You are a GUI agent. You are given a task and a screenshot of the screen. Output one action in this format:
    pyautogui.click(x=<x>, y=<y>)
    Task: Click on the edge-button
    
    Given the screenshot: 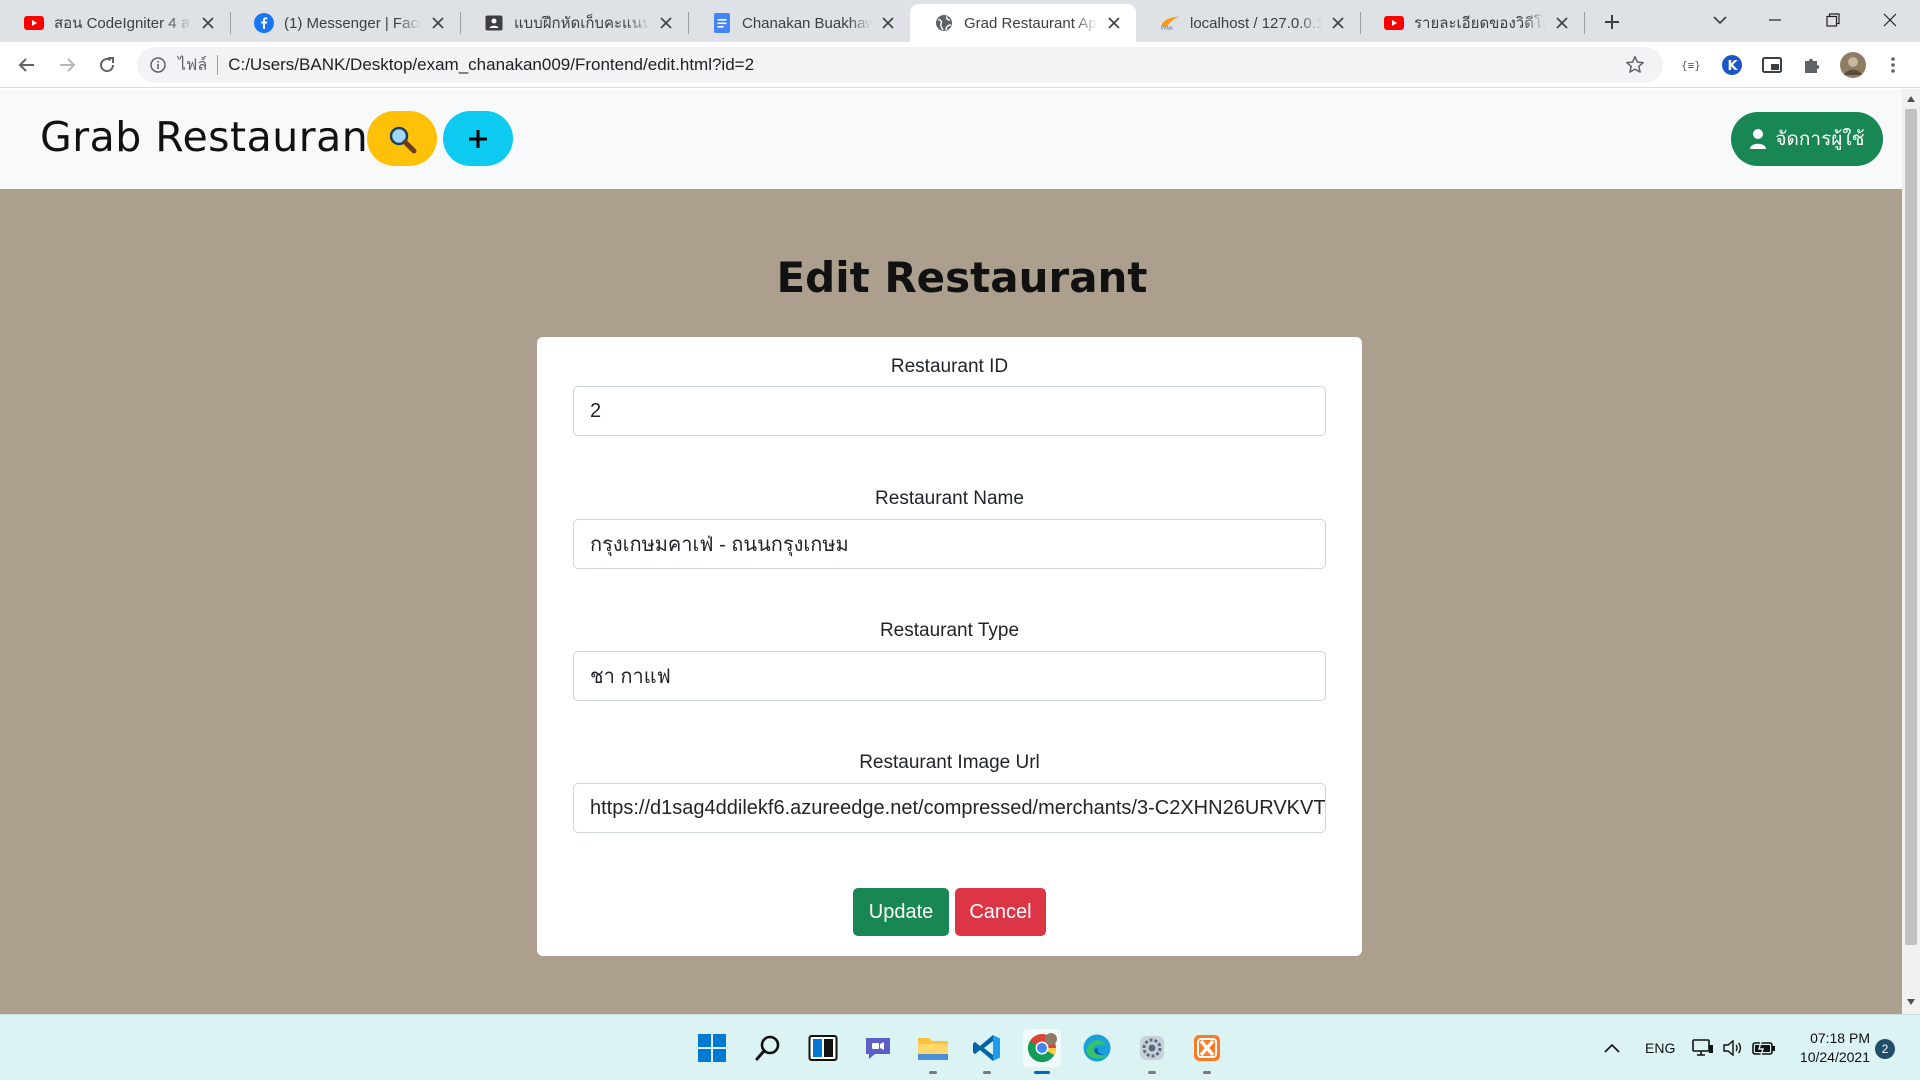 What is the action you would take?
    pyautogui.click(x=1097, y=1048)
    